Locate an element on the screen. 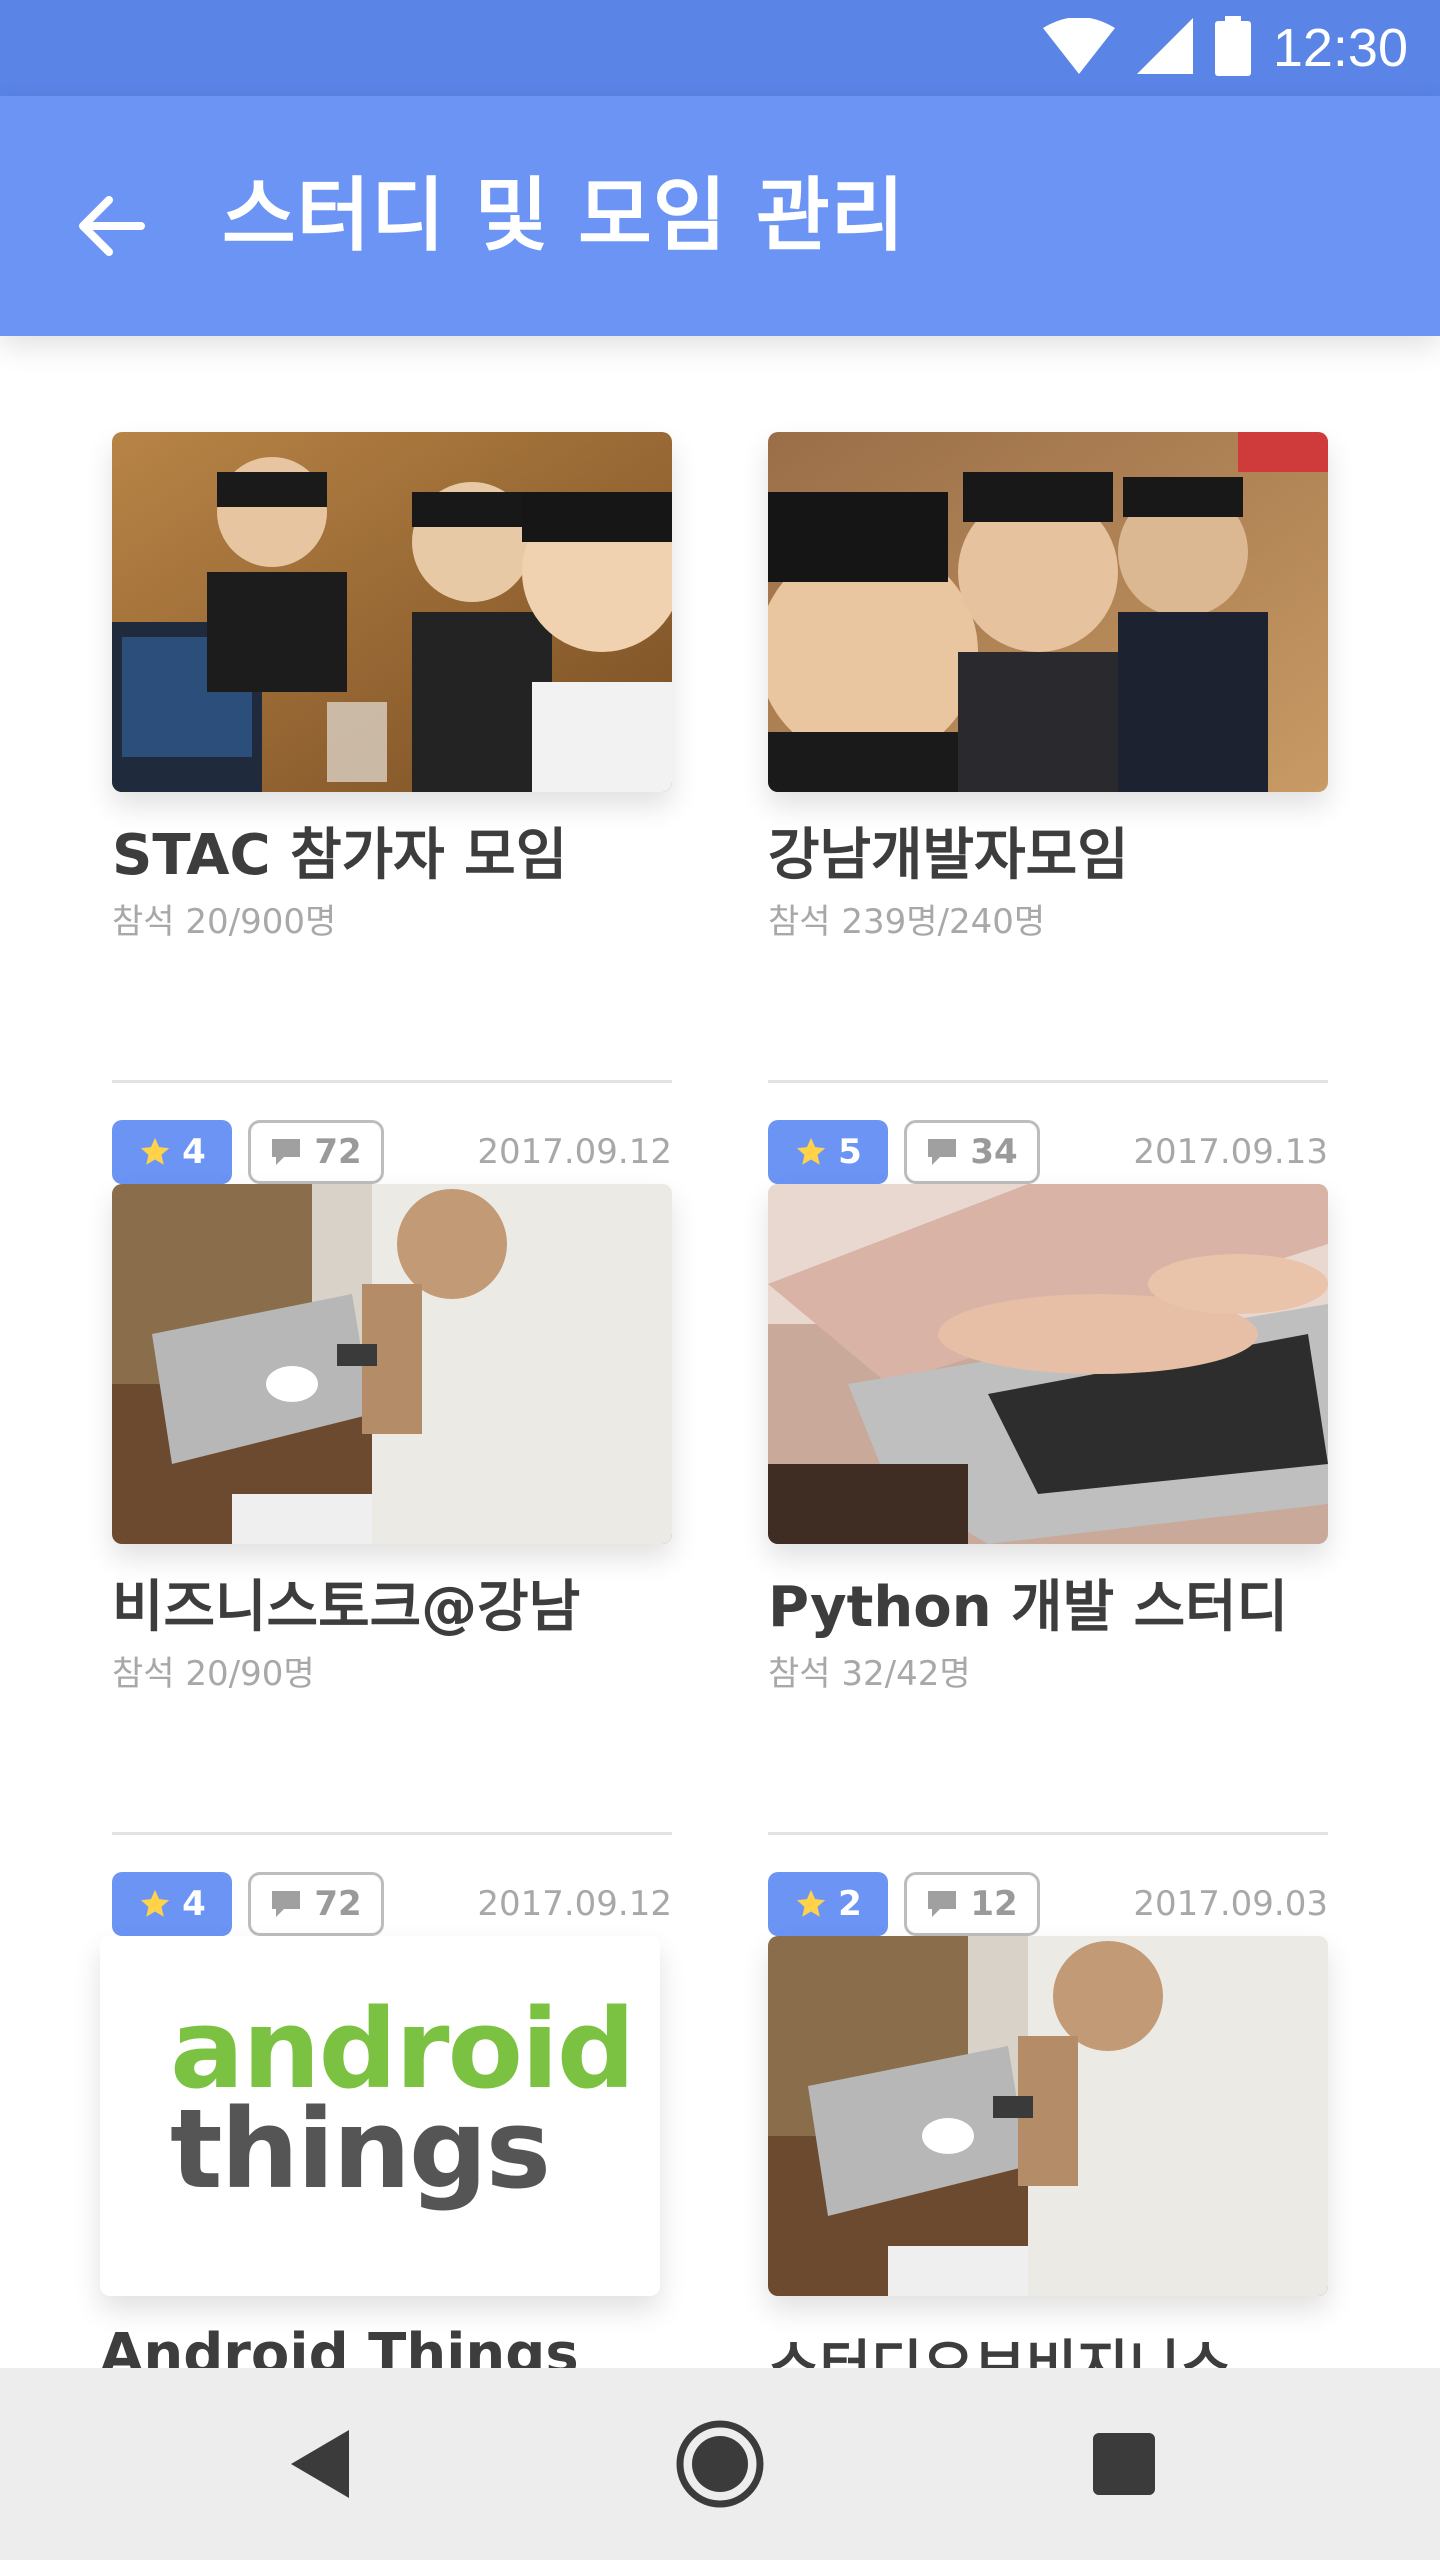 Image resolution: width=1440 pixels, height=2560 pixels. signal-icon is located at coordinates (1164, 48).